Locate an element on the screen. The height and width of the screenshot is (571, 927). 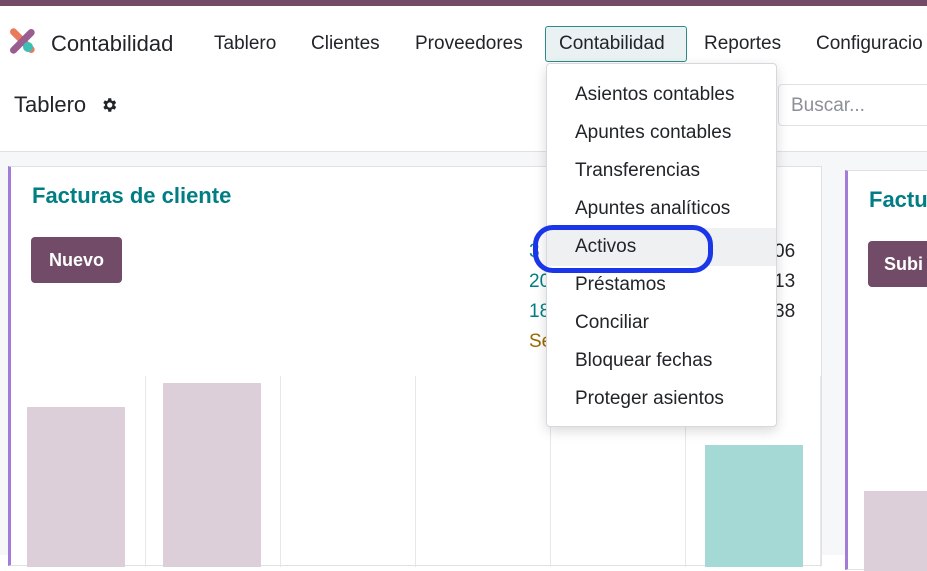
menu-item-activos: Activos is located at coordinates (661, 247).